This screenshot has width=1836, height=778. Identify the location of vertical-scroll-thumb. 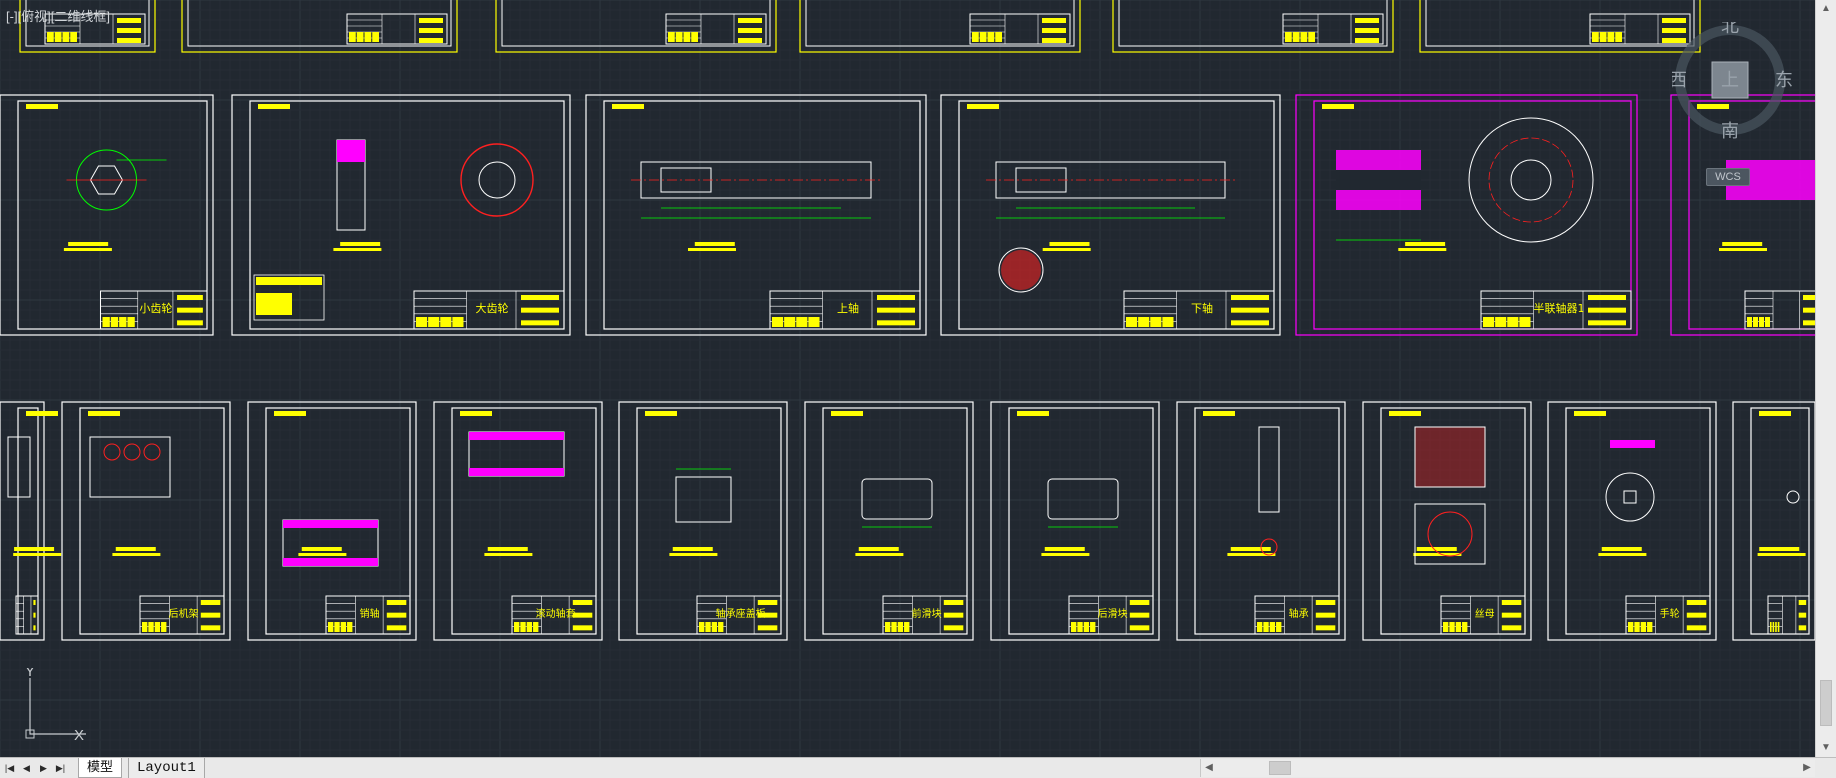
(1826, 703).